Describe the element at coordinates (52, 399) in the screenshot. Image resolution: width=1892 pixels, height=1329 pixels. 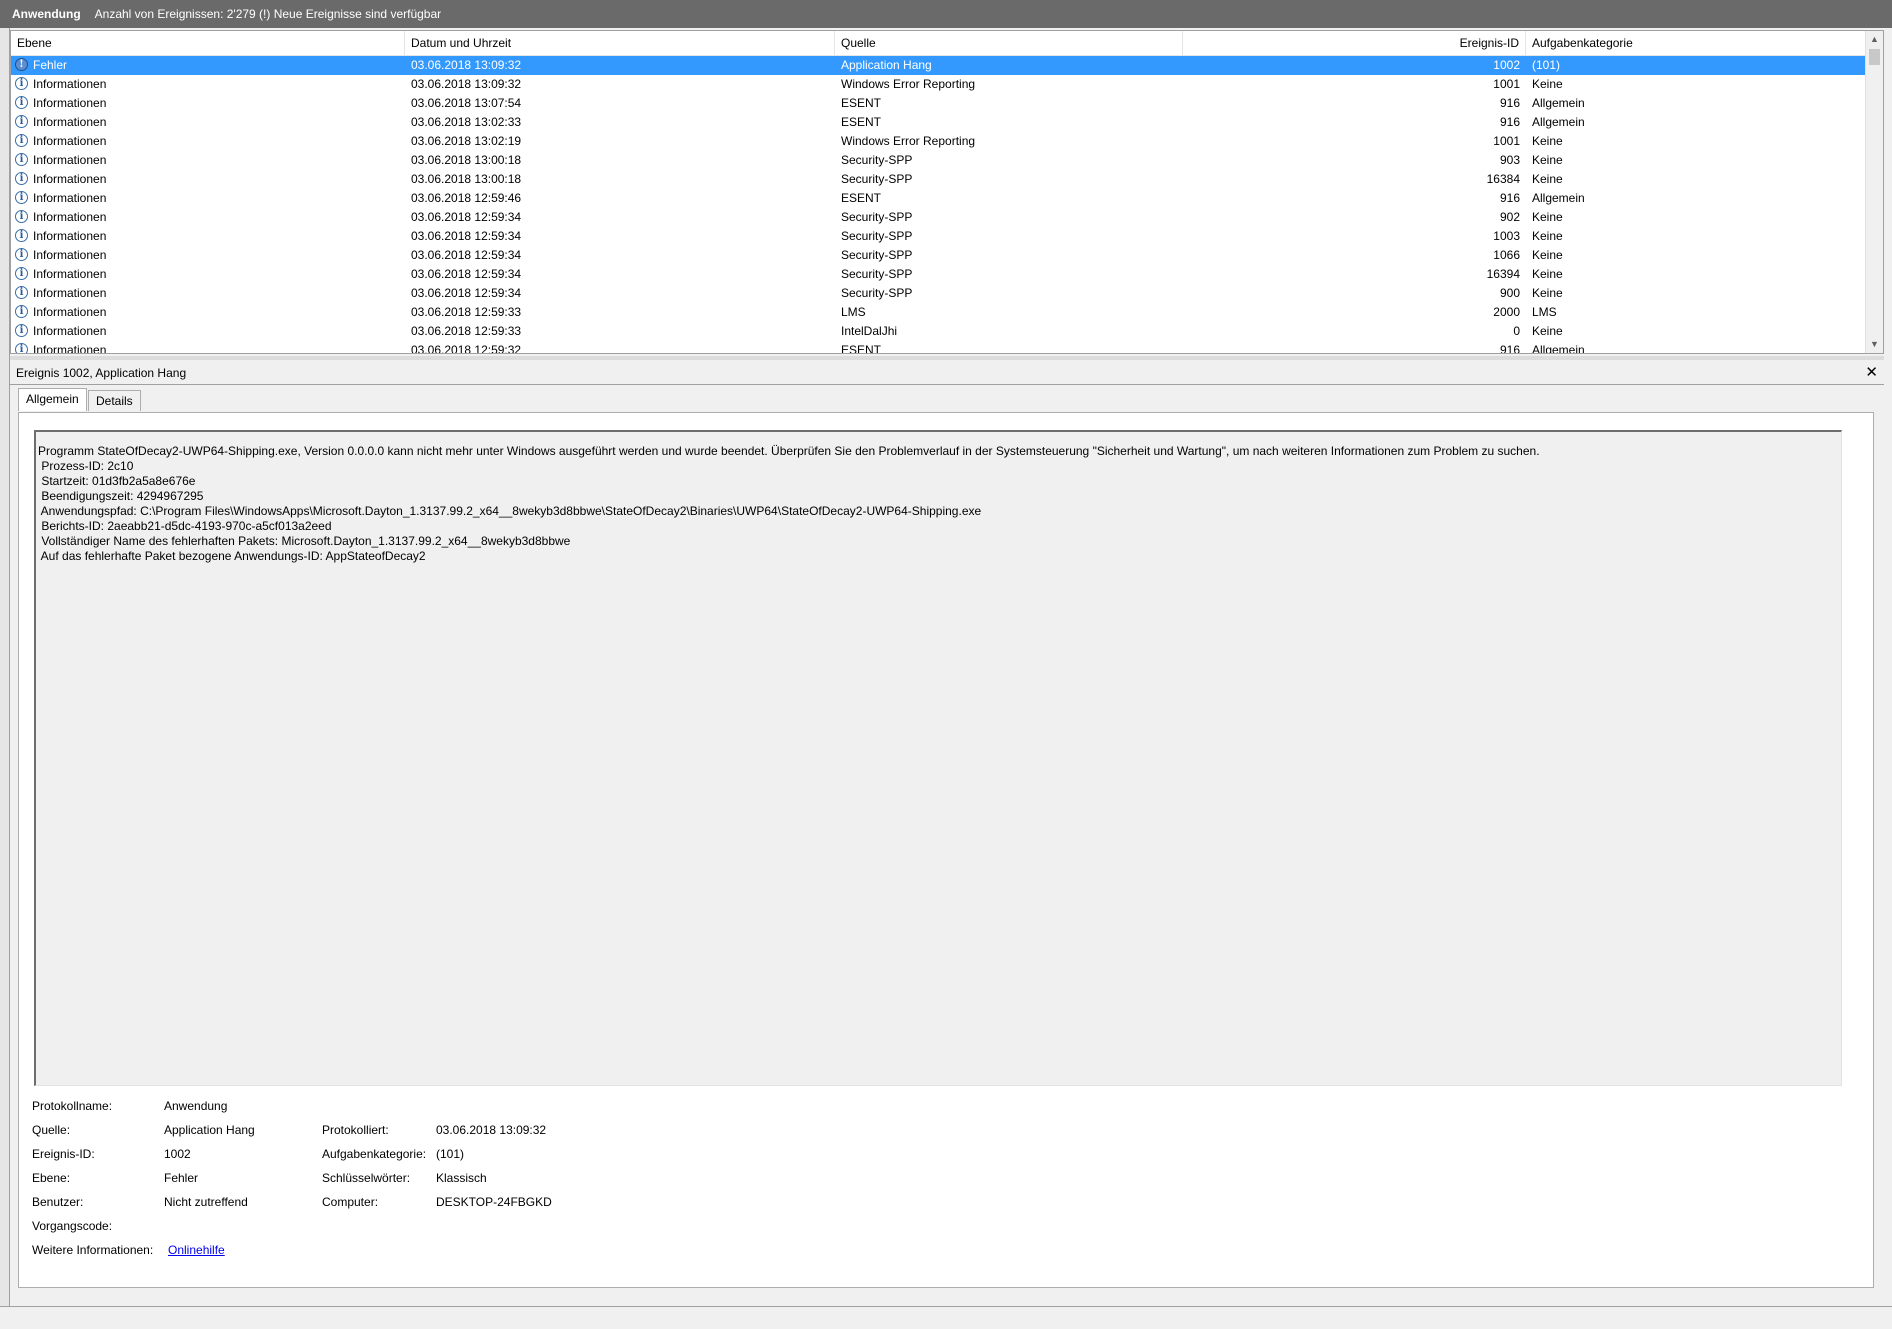
I see `tab-allgemein: Allgemein` at that location.